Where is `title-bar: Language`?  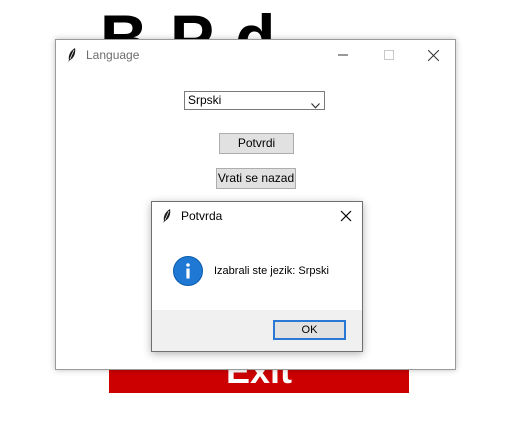
title-bar: Language is located at coordinates (255, 55).